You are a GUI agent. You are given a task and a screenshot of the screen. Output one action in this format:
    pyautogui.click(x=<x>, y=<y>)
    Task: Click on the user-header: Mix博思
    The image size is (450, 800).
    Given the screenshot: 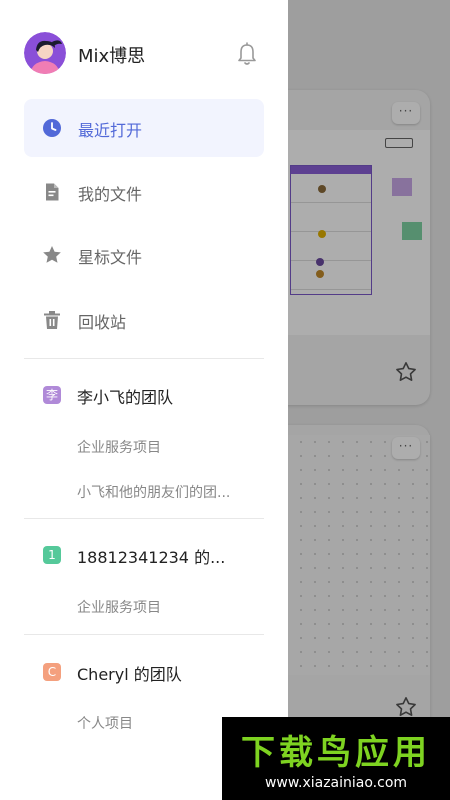 What is the action you would take?
    pyautogui.click(x=144, y=54)
    